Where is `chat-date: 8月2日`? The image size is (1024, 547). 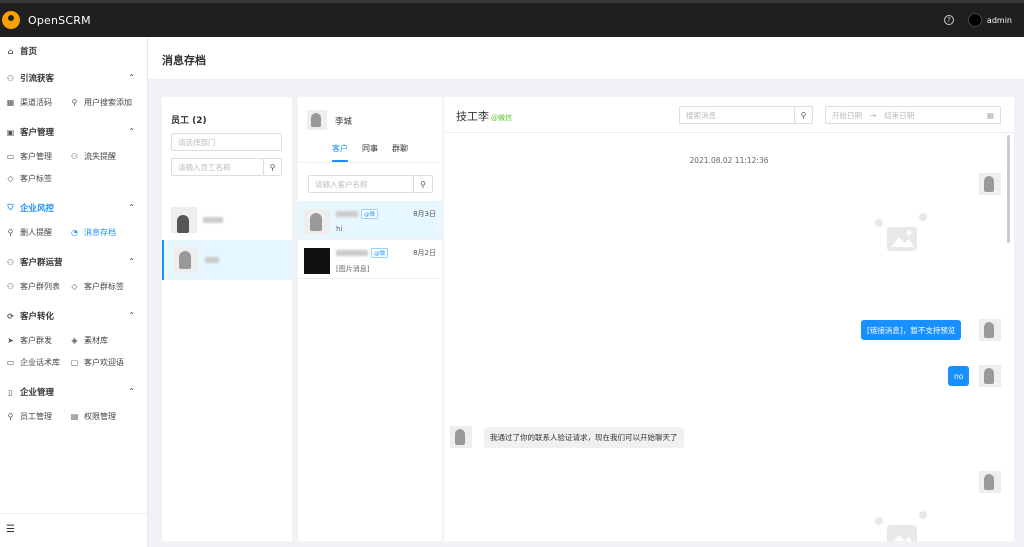 chat-date: 8月2日 is located at coordinates (424, 253).